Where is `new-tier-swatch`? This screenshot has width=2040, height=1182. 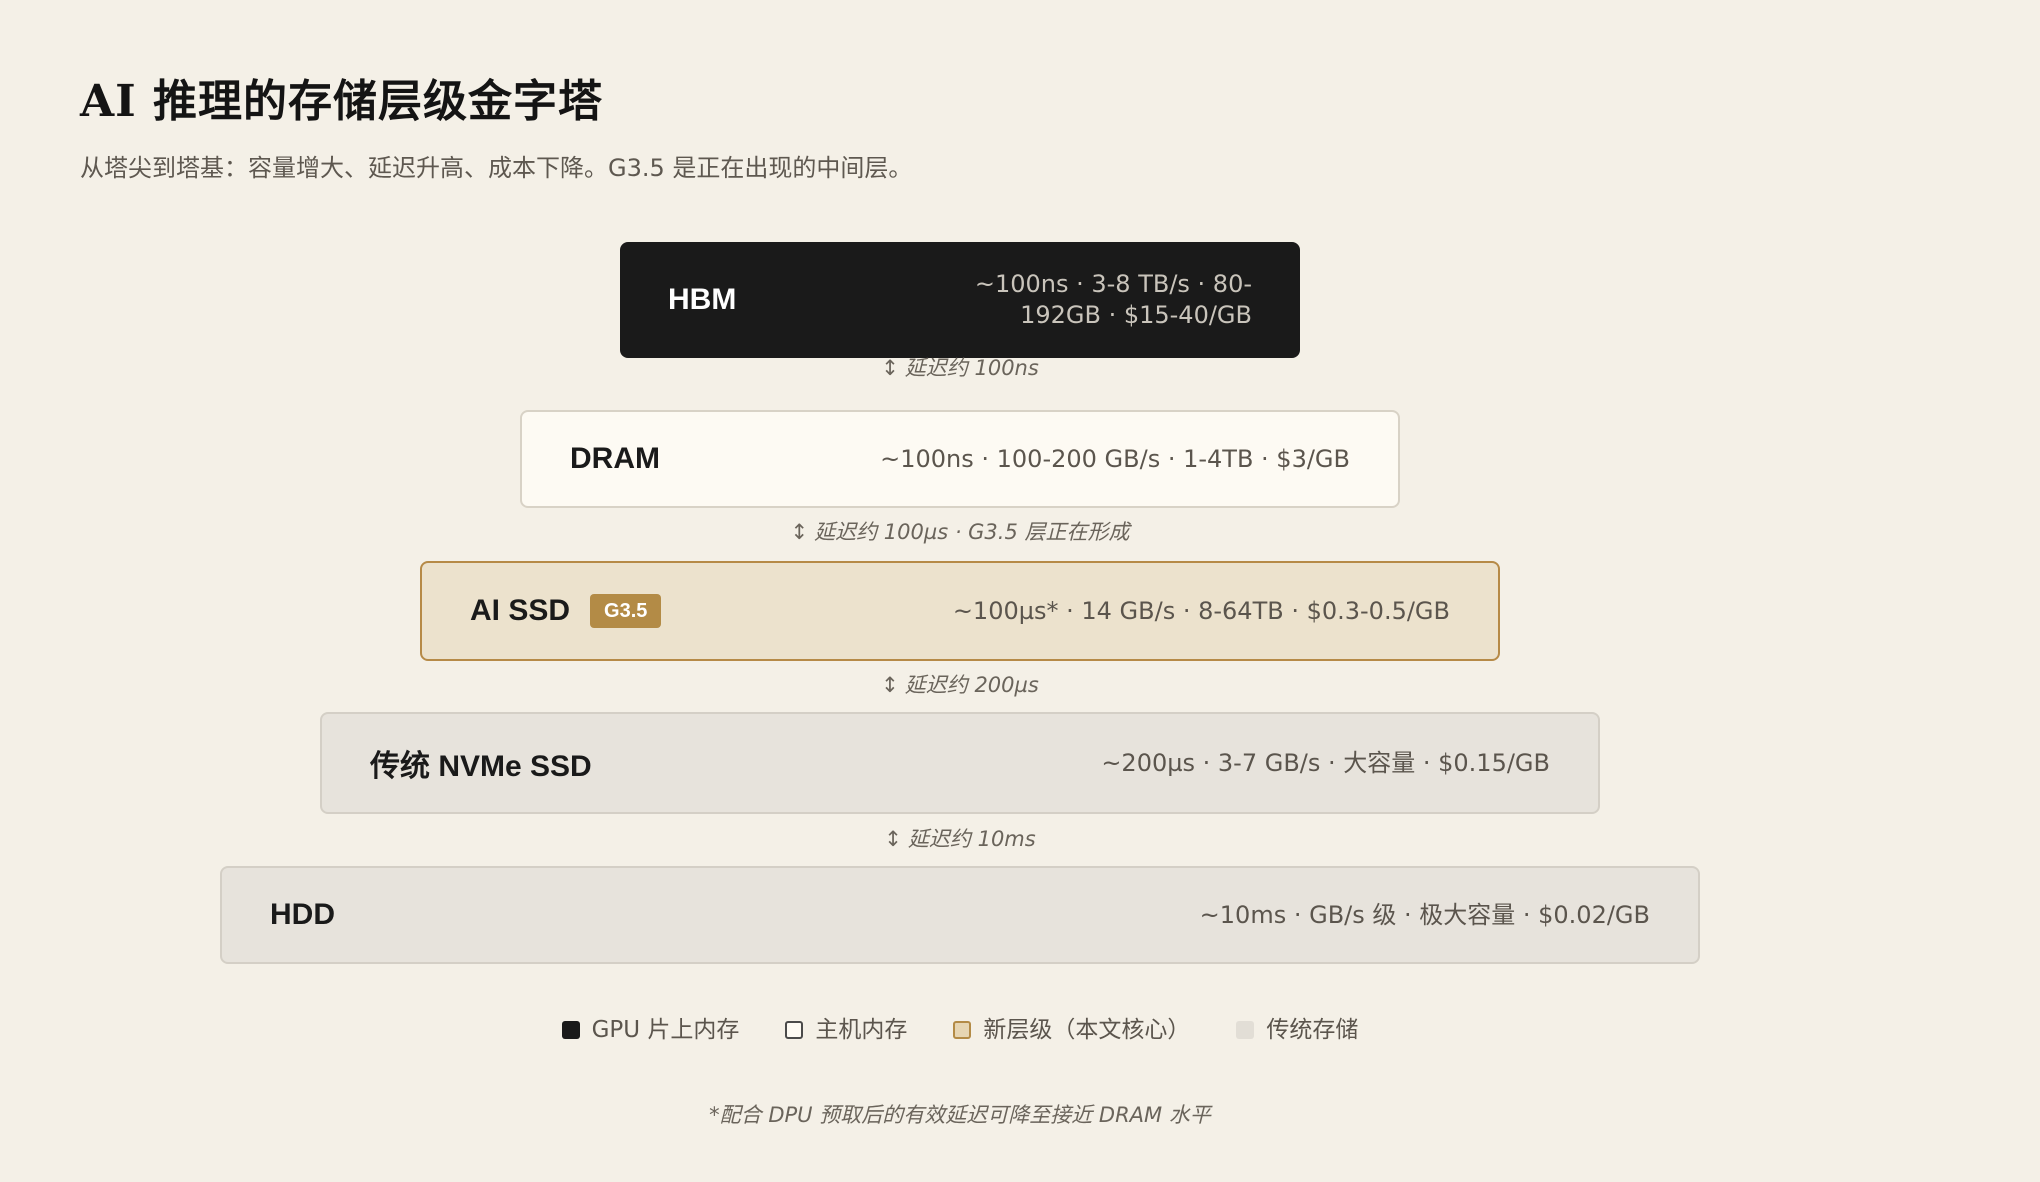 new-tier-swatch is located at coordinates (962, 1030).